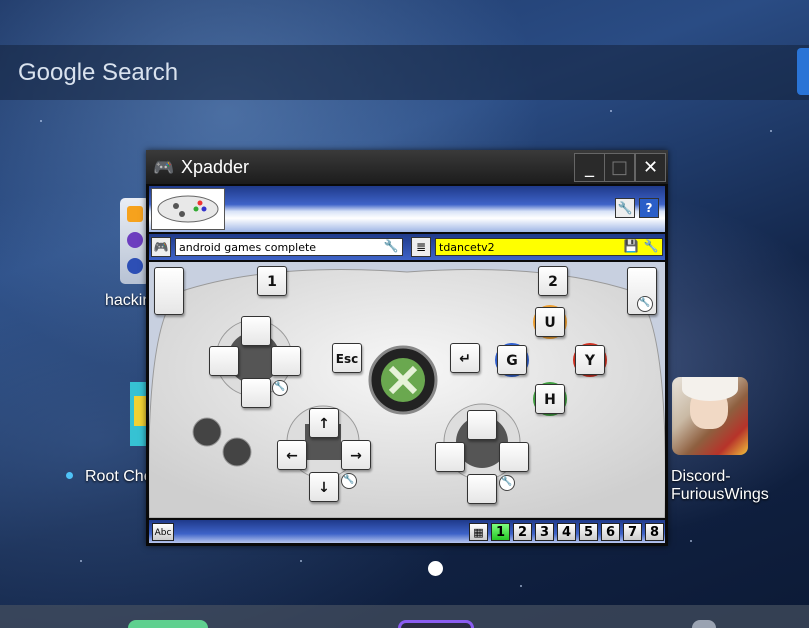  Describe the element at coordinates (645, 304) in the screenshot. I see `right-trigger-settings-icon: 🔧` at that location.